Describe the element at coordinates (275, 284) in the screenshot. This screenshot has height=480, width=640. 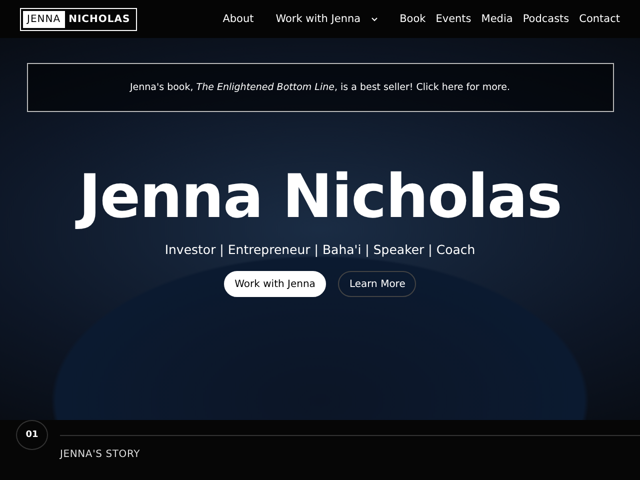
I see `work-with-button: Work with Jenna` at that location.